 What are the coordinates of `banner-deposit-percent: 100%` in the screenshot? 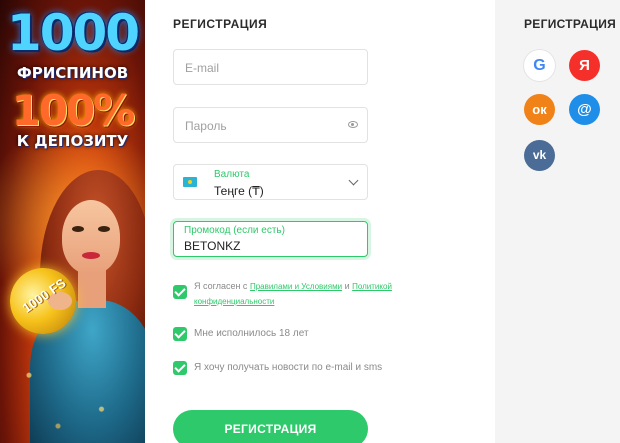 It's located at (73, 110).